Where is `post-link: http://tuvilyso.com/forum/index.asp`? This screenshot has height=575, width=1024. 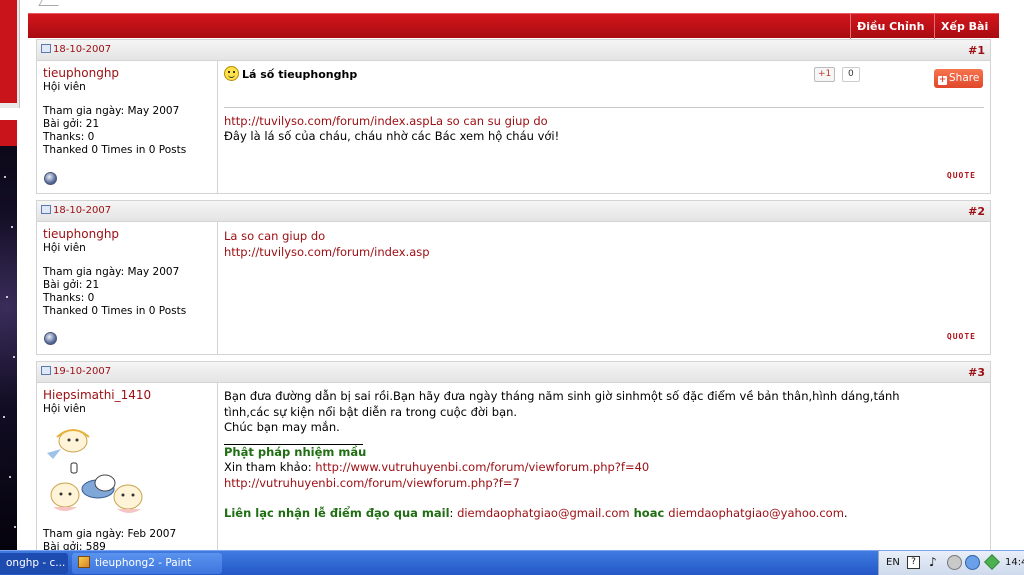
post-link: http://tuvilyso.com/forum/index.asp is located at coordinates (604, 253).